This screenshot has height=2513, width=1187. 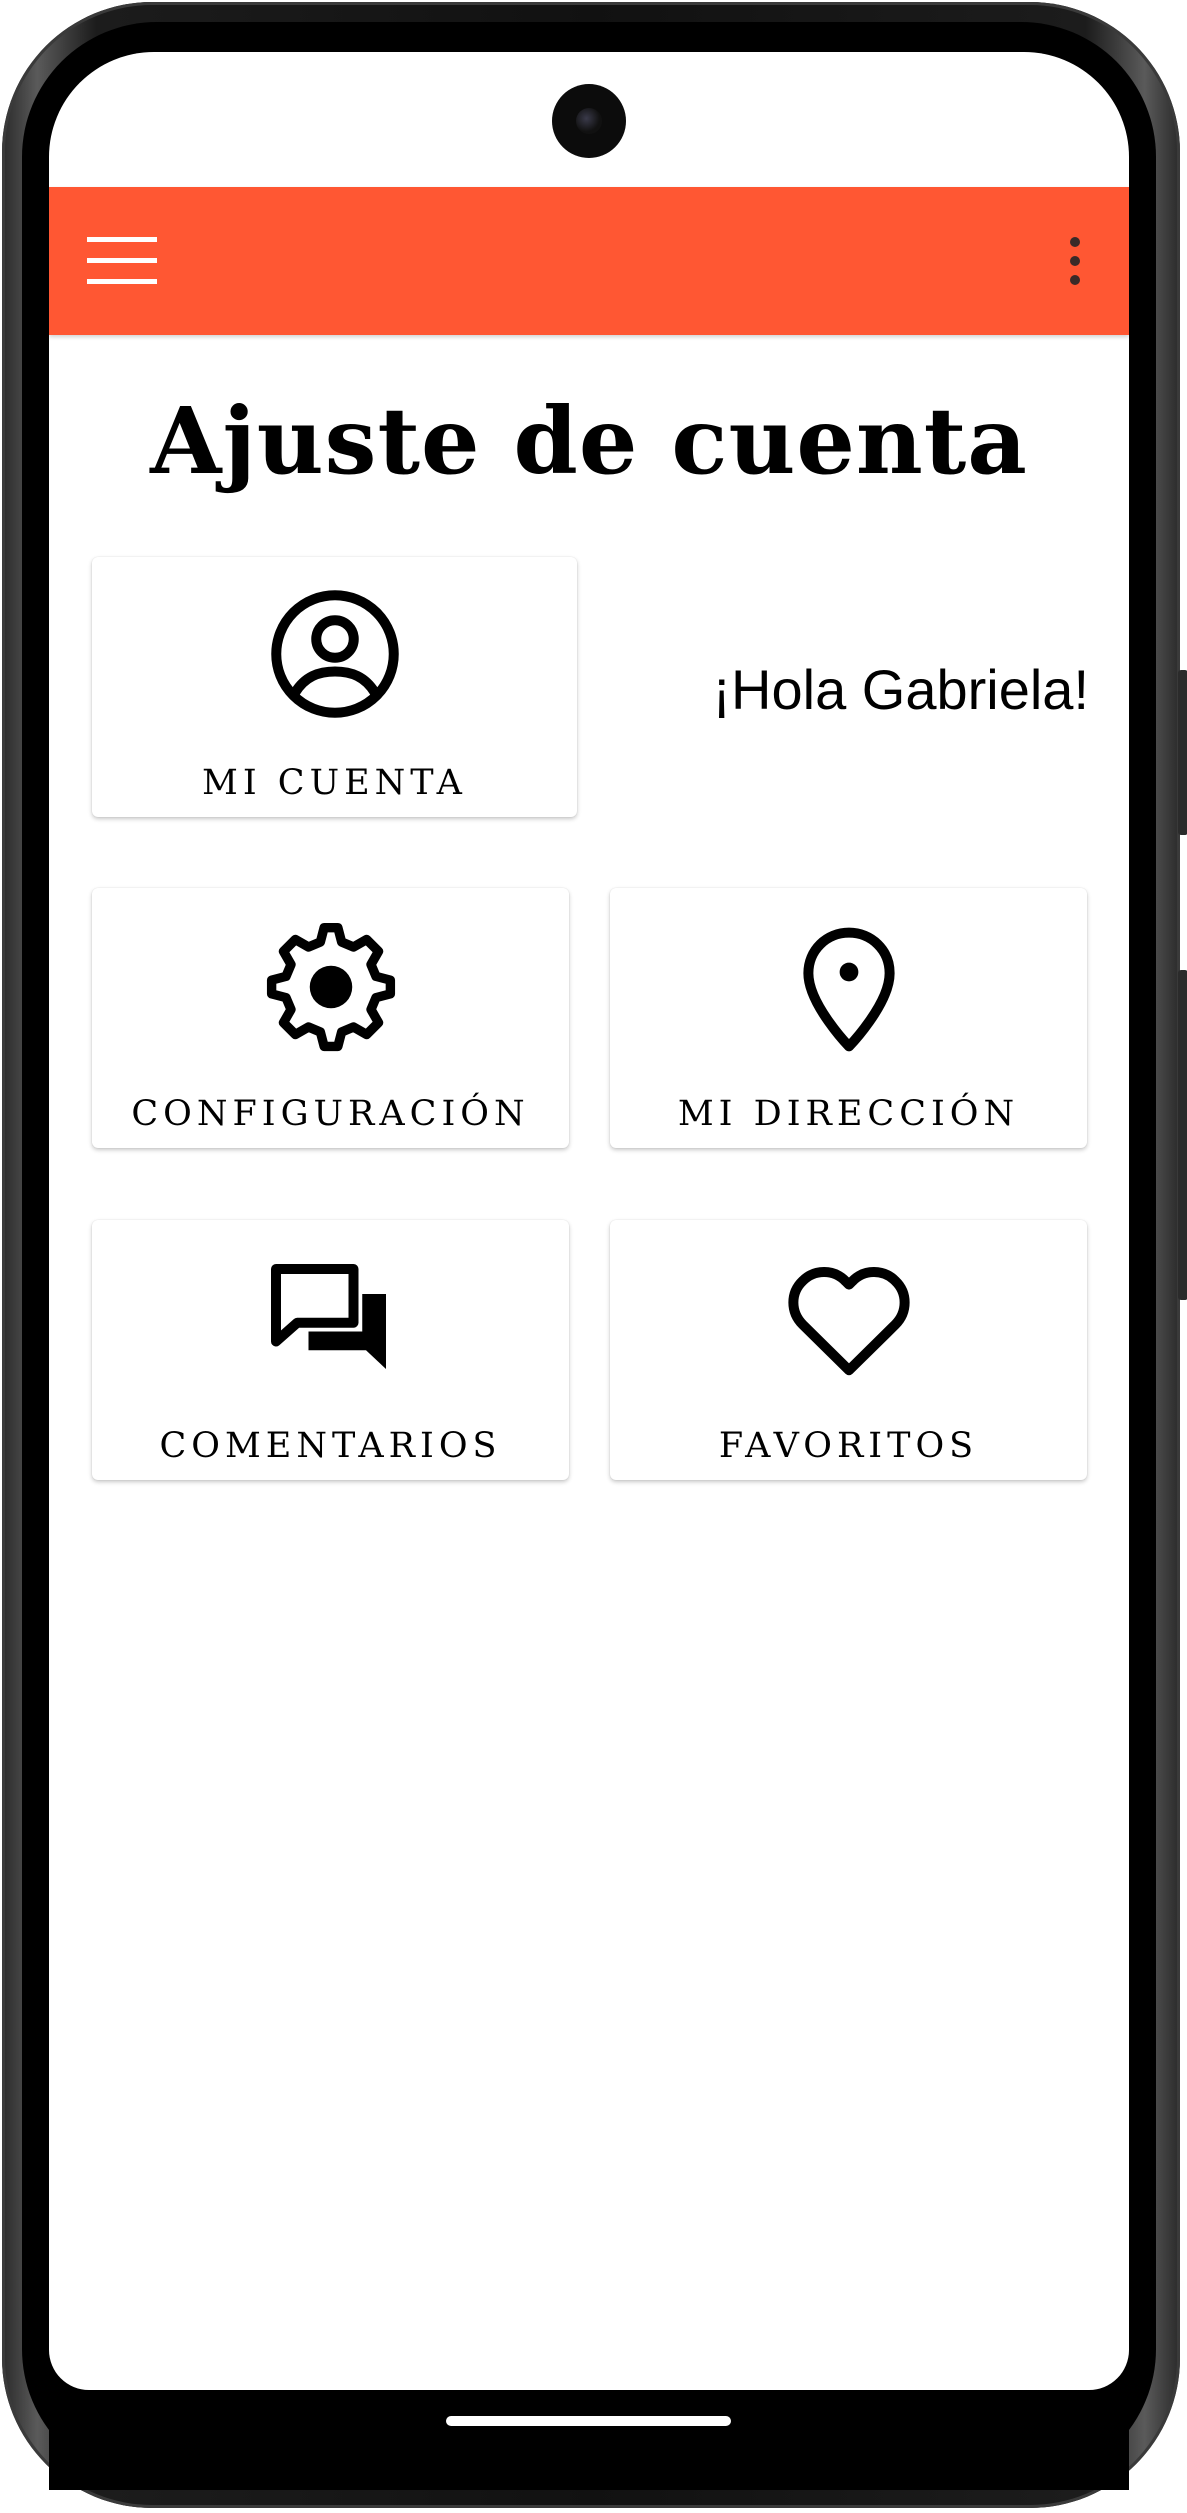 I want to click on favoritos-card: FAVORITOS, so click(x=848, y=1350).